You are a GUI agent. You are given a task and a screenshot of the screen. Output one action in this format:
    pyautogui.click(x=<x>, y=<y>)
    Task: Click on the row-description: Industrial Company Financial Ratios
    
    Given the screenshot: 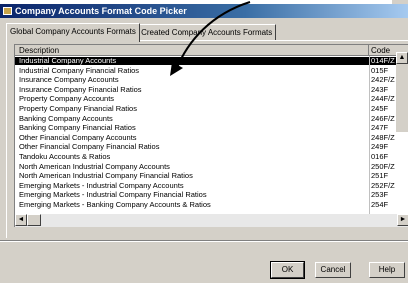 What is the action you would take?
    pyautogui.click(x=79, y=70)
    